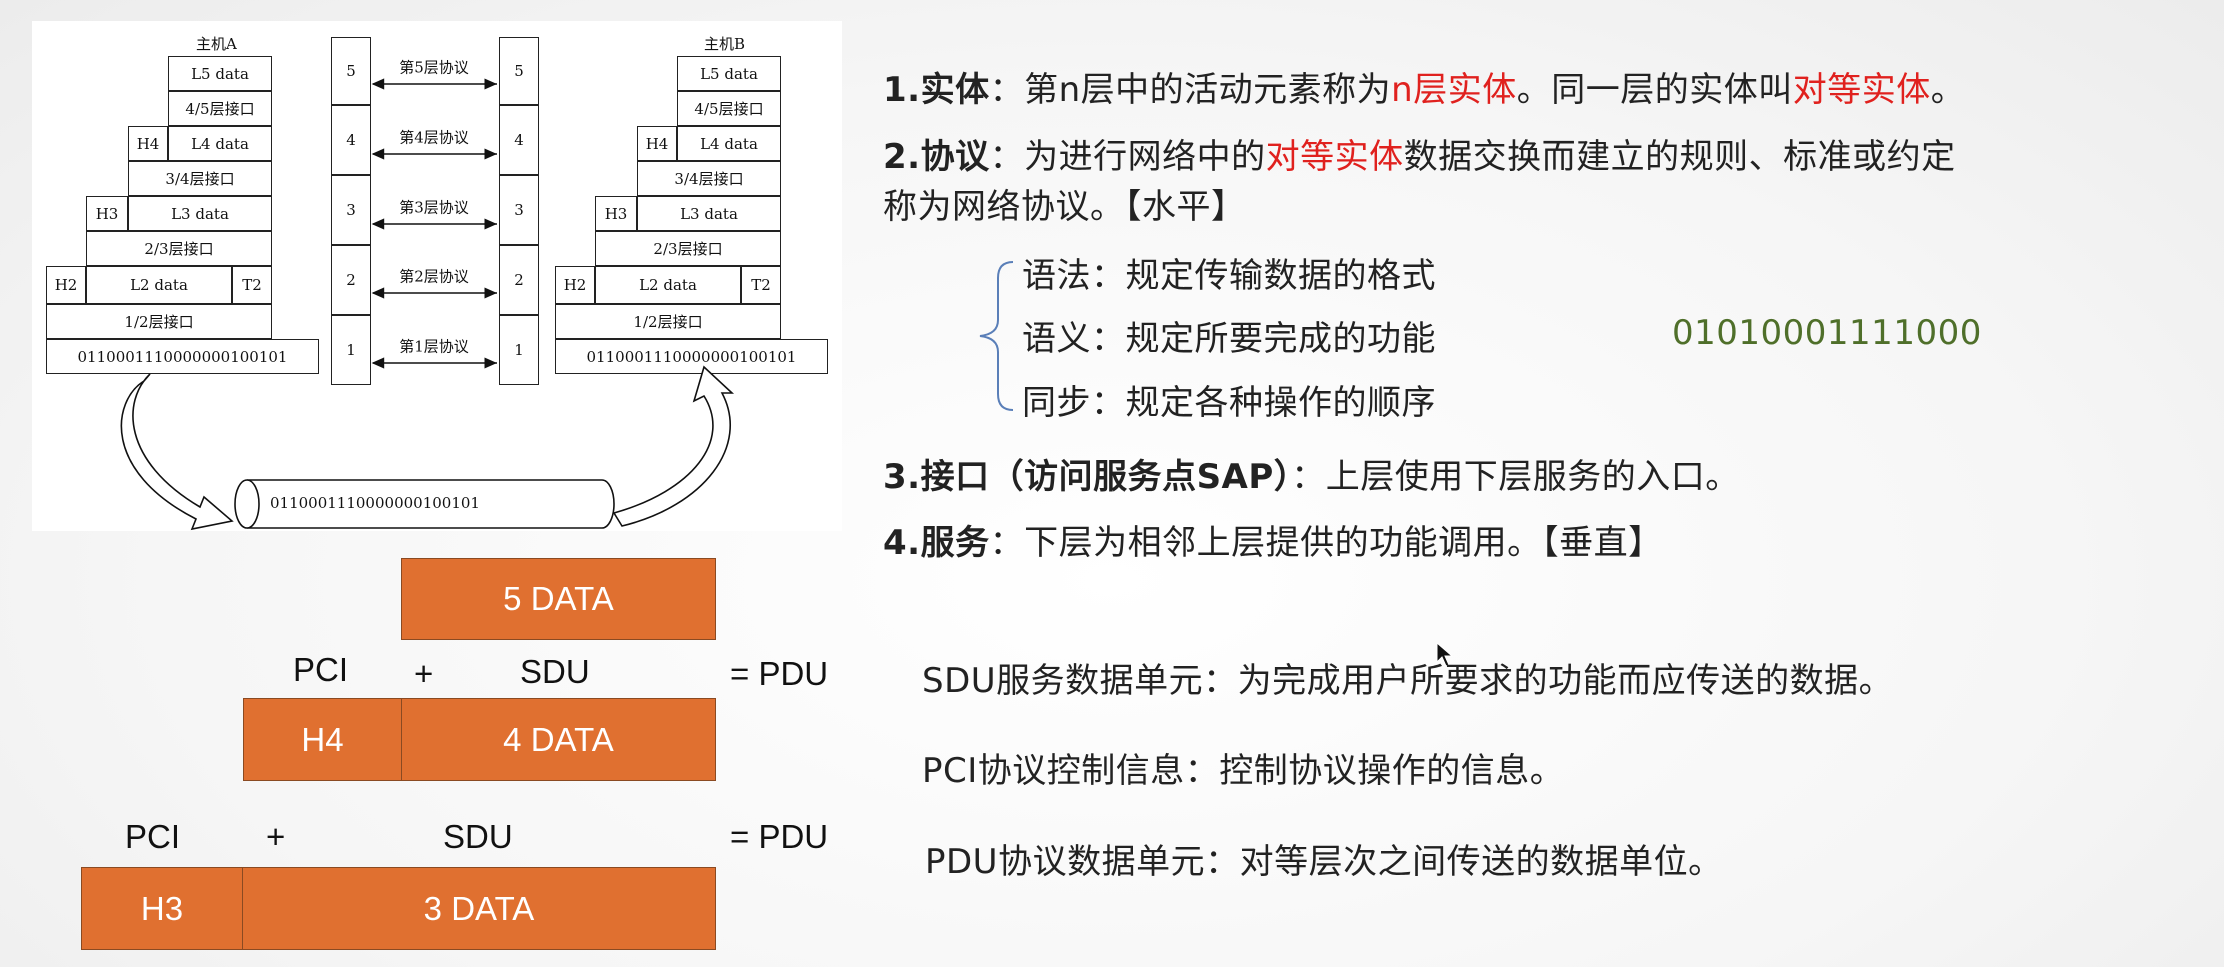 This screenshot has height=967, width=2224. Describe the element at coordinates (936, 543) in the screenshot. I see `service-title: 4.服务` at that location.